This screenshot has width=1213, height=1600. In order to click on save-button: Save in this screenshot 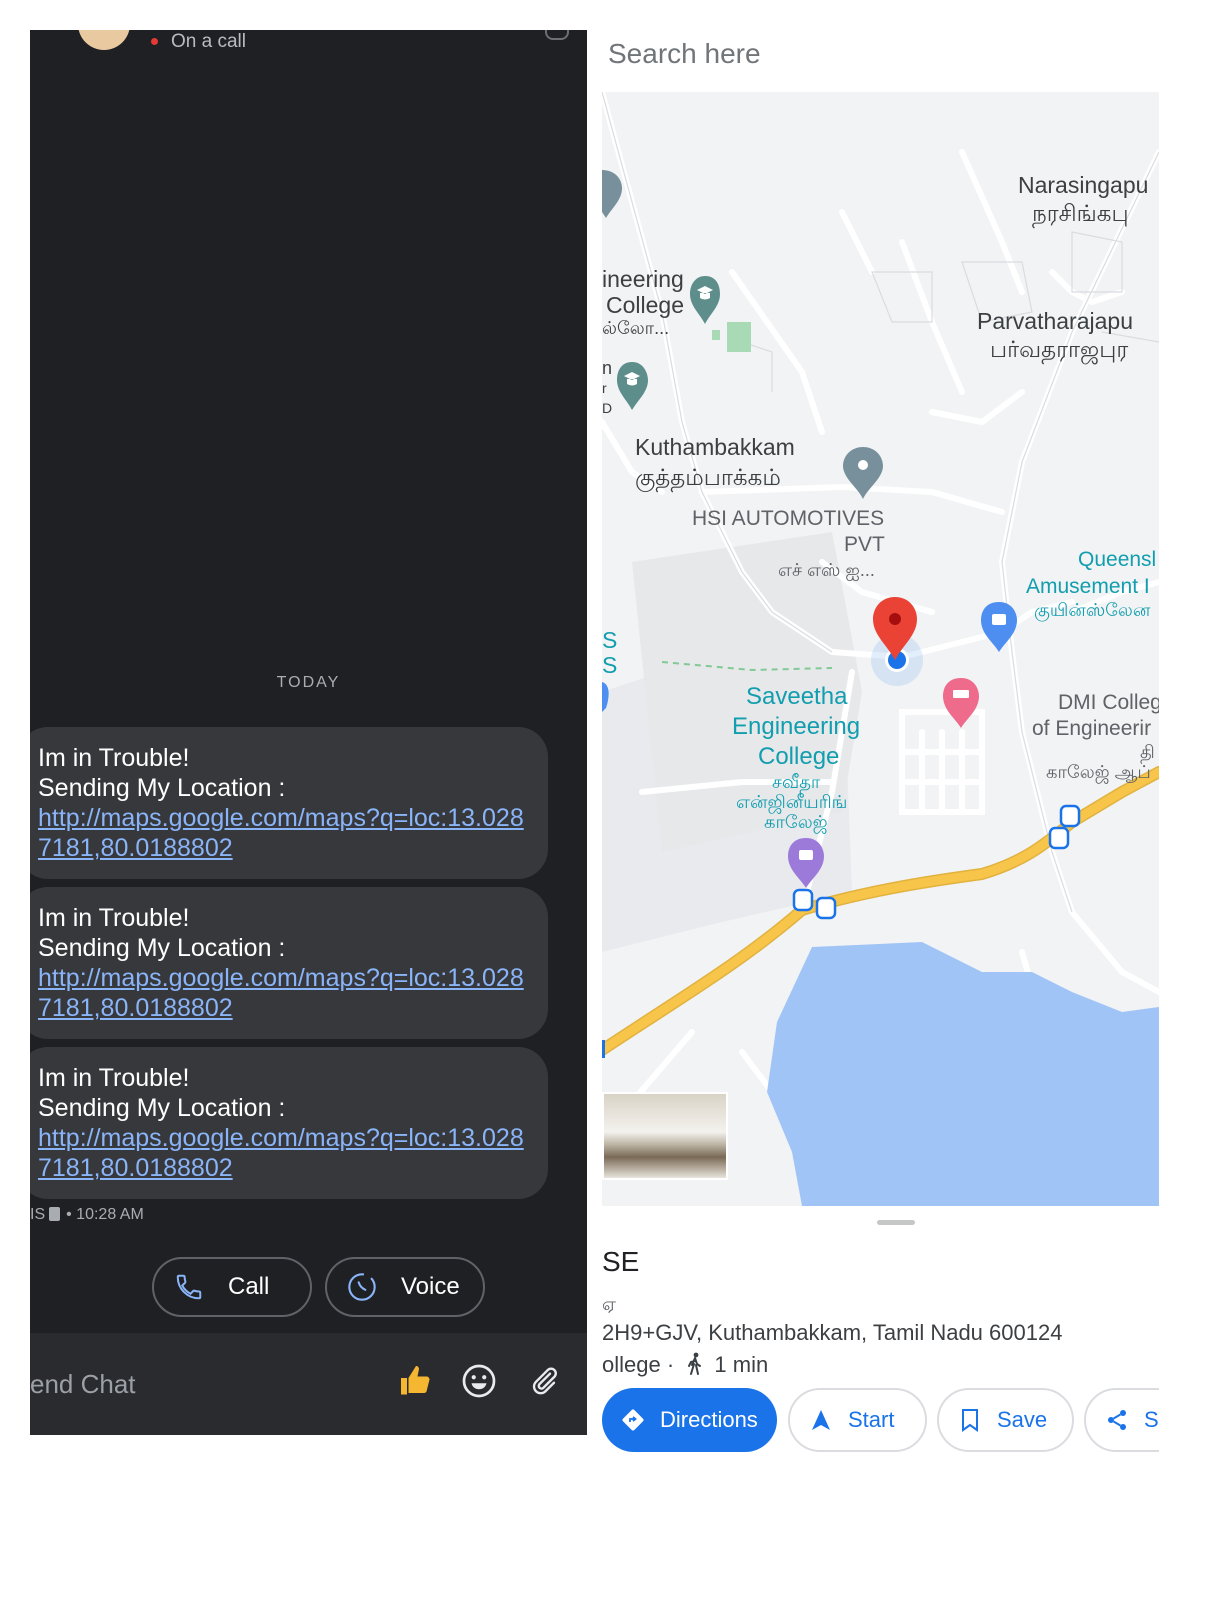, I will do `click(1005, 1420)`.